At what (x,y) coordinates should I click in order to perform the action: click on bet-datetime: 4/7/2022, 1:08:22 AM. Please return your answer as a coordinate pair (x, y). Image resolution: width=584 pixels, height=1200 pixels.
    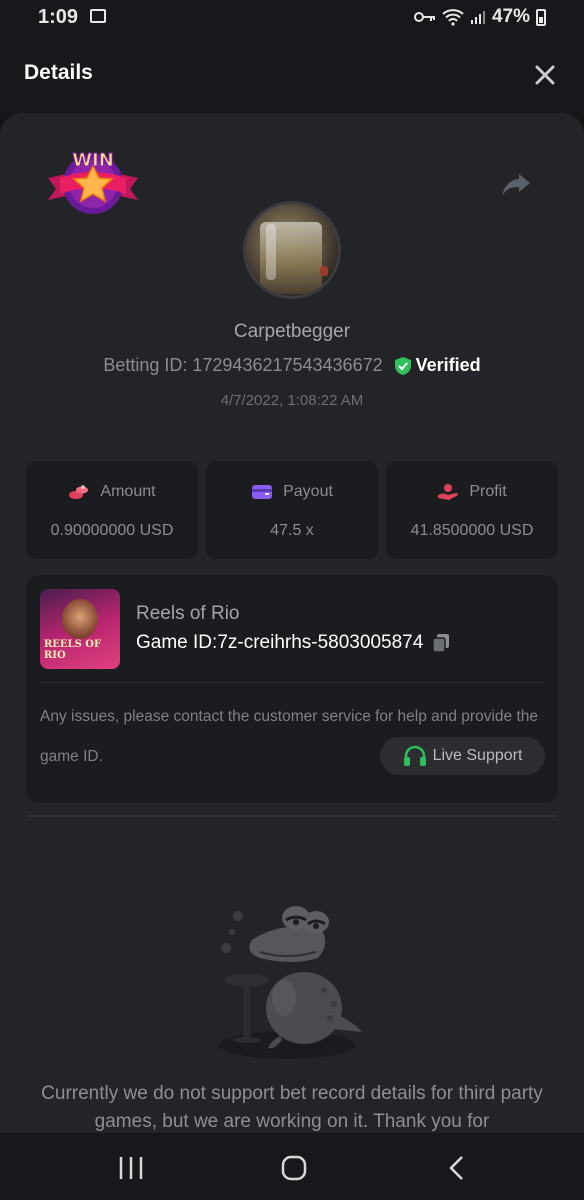
    Looking at the image, I should click on (292, 400).